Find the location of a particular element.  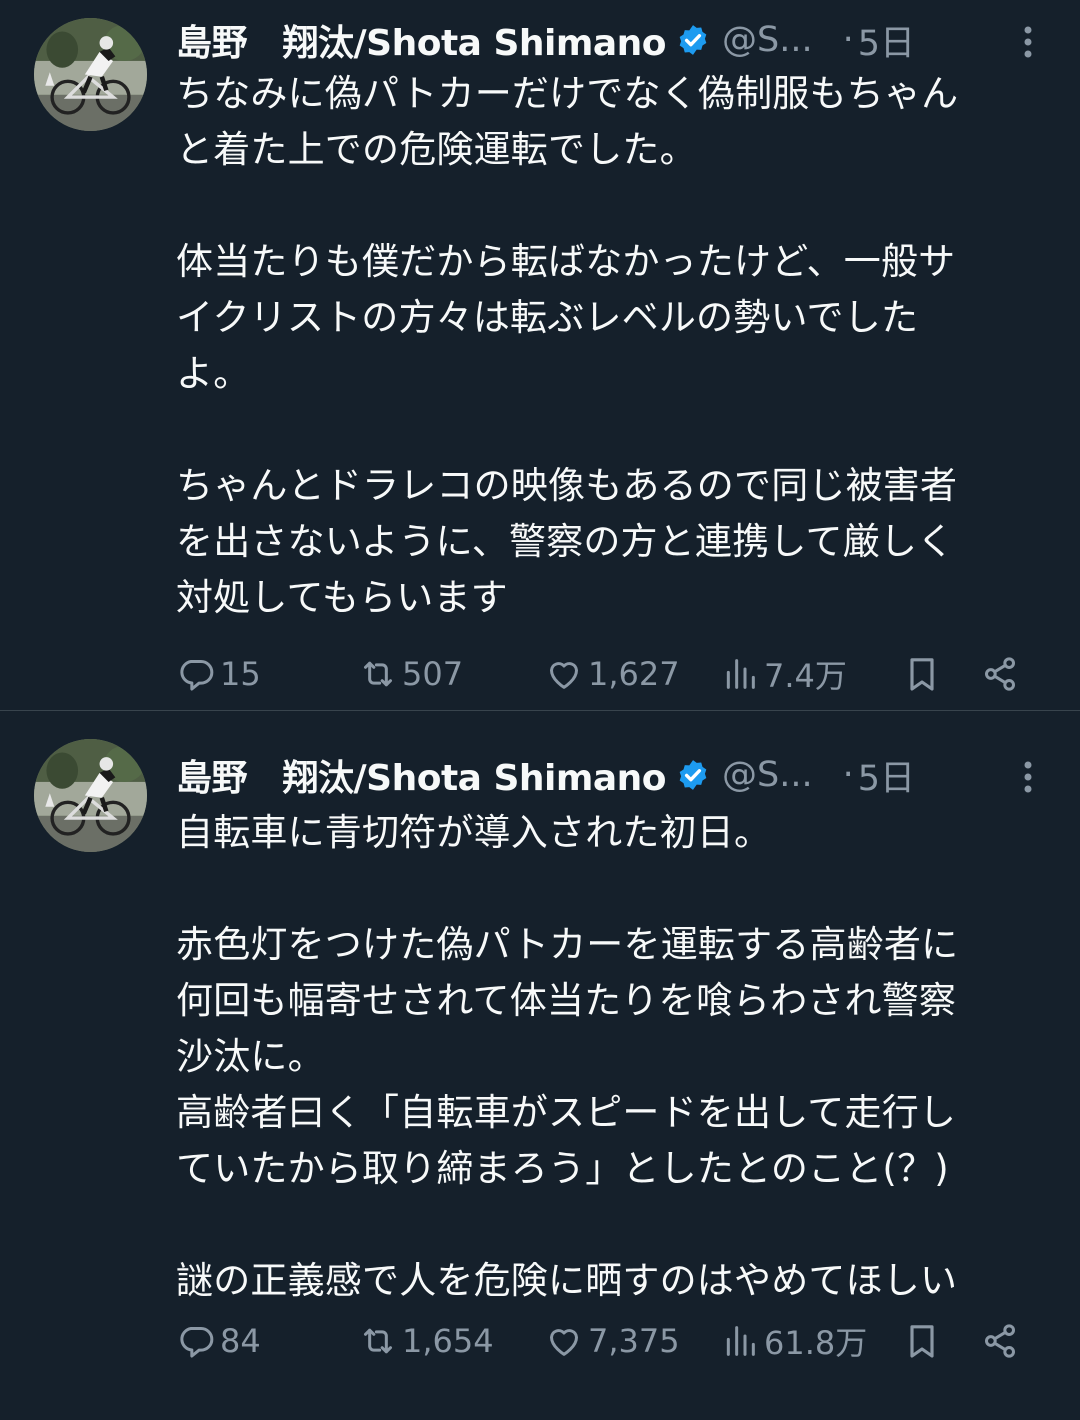

like-count: 1,627 is located at coordinates (634, 674).